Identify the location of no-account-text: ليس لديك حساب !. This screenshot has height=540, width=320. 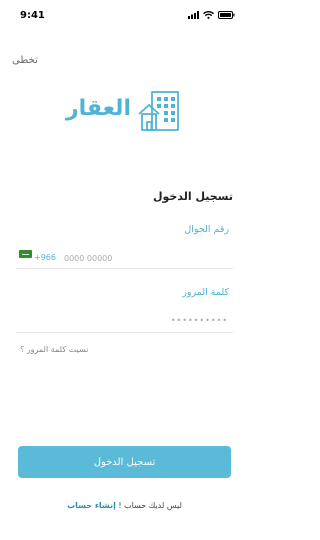
(150, 505).